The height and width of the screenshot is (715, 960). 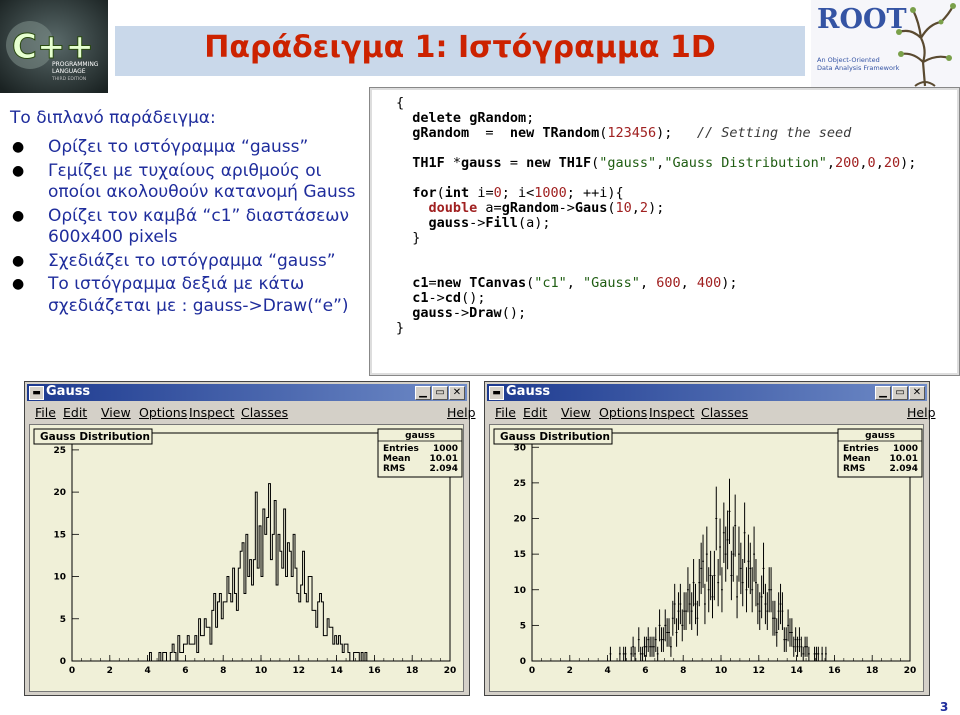 I want to click on cpp-book-logo: C++ PROGRAMMING LANGUAGE THIRD EDITION, so click(x=54, y=46).